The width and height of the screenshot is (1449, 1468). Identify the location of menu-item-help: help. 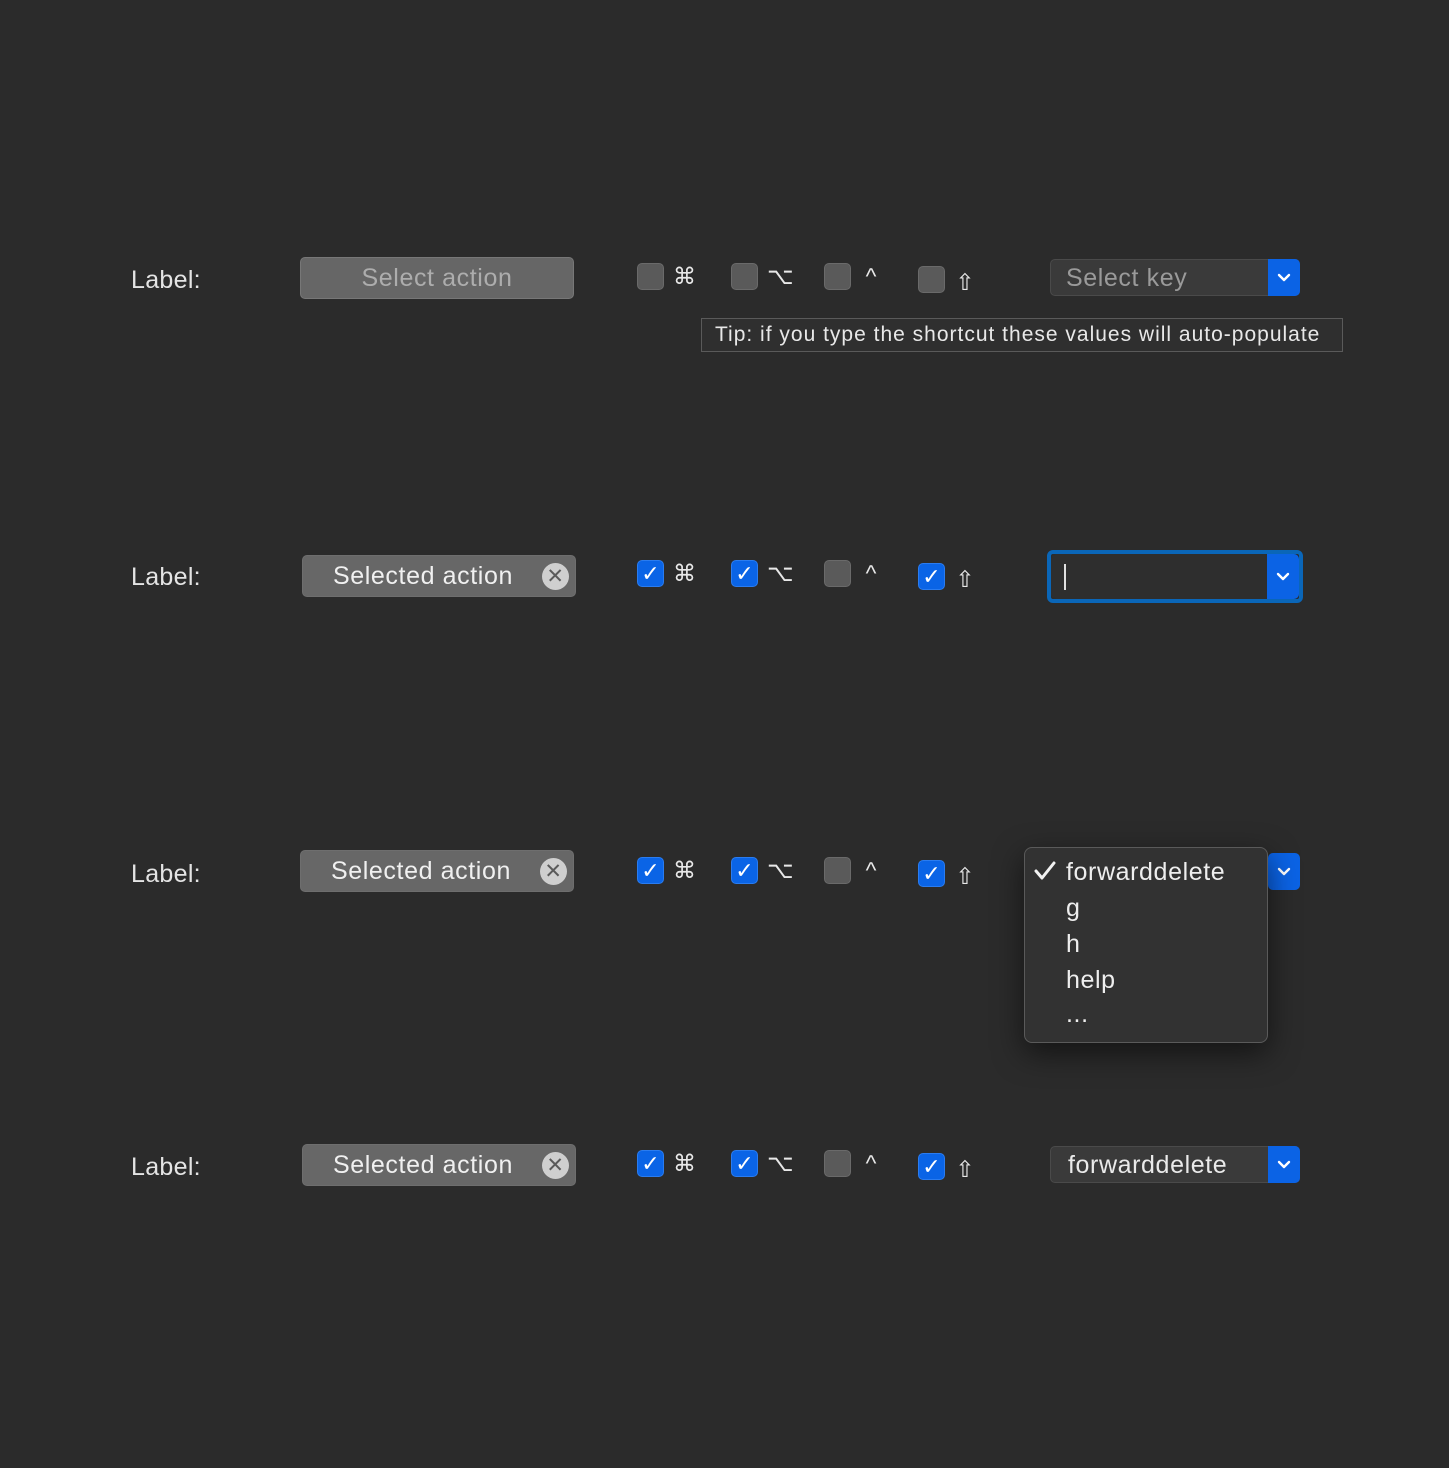
(1091, 980).